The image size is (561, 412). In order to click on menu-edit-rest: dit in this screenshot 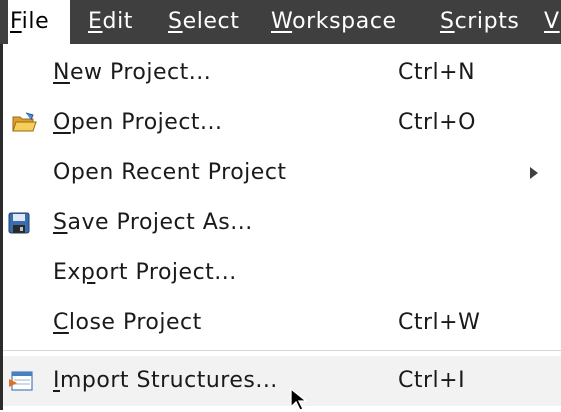, I will do `click(118, 21)`.